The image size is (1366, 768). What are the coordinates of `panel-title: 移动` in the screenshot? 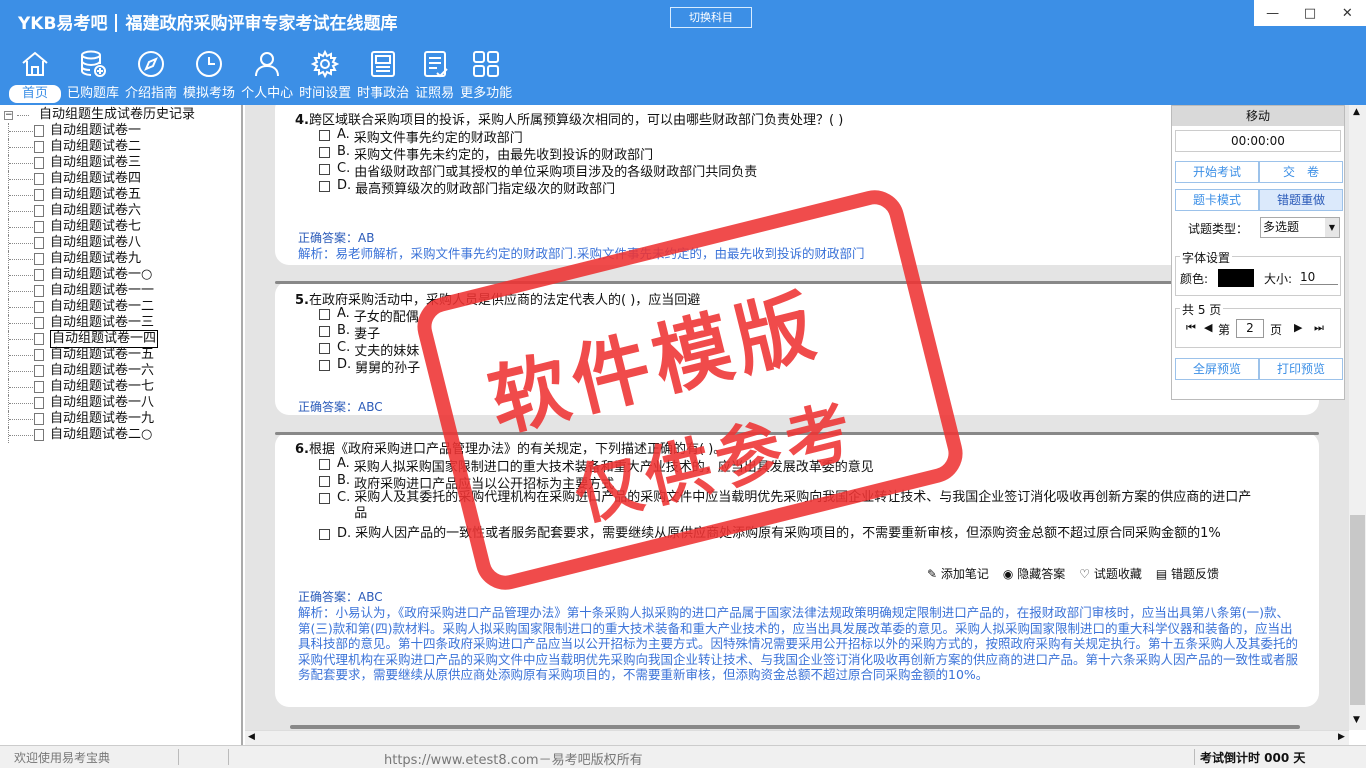 It's located at (1258, 116).